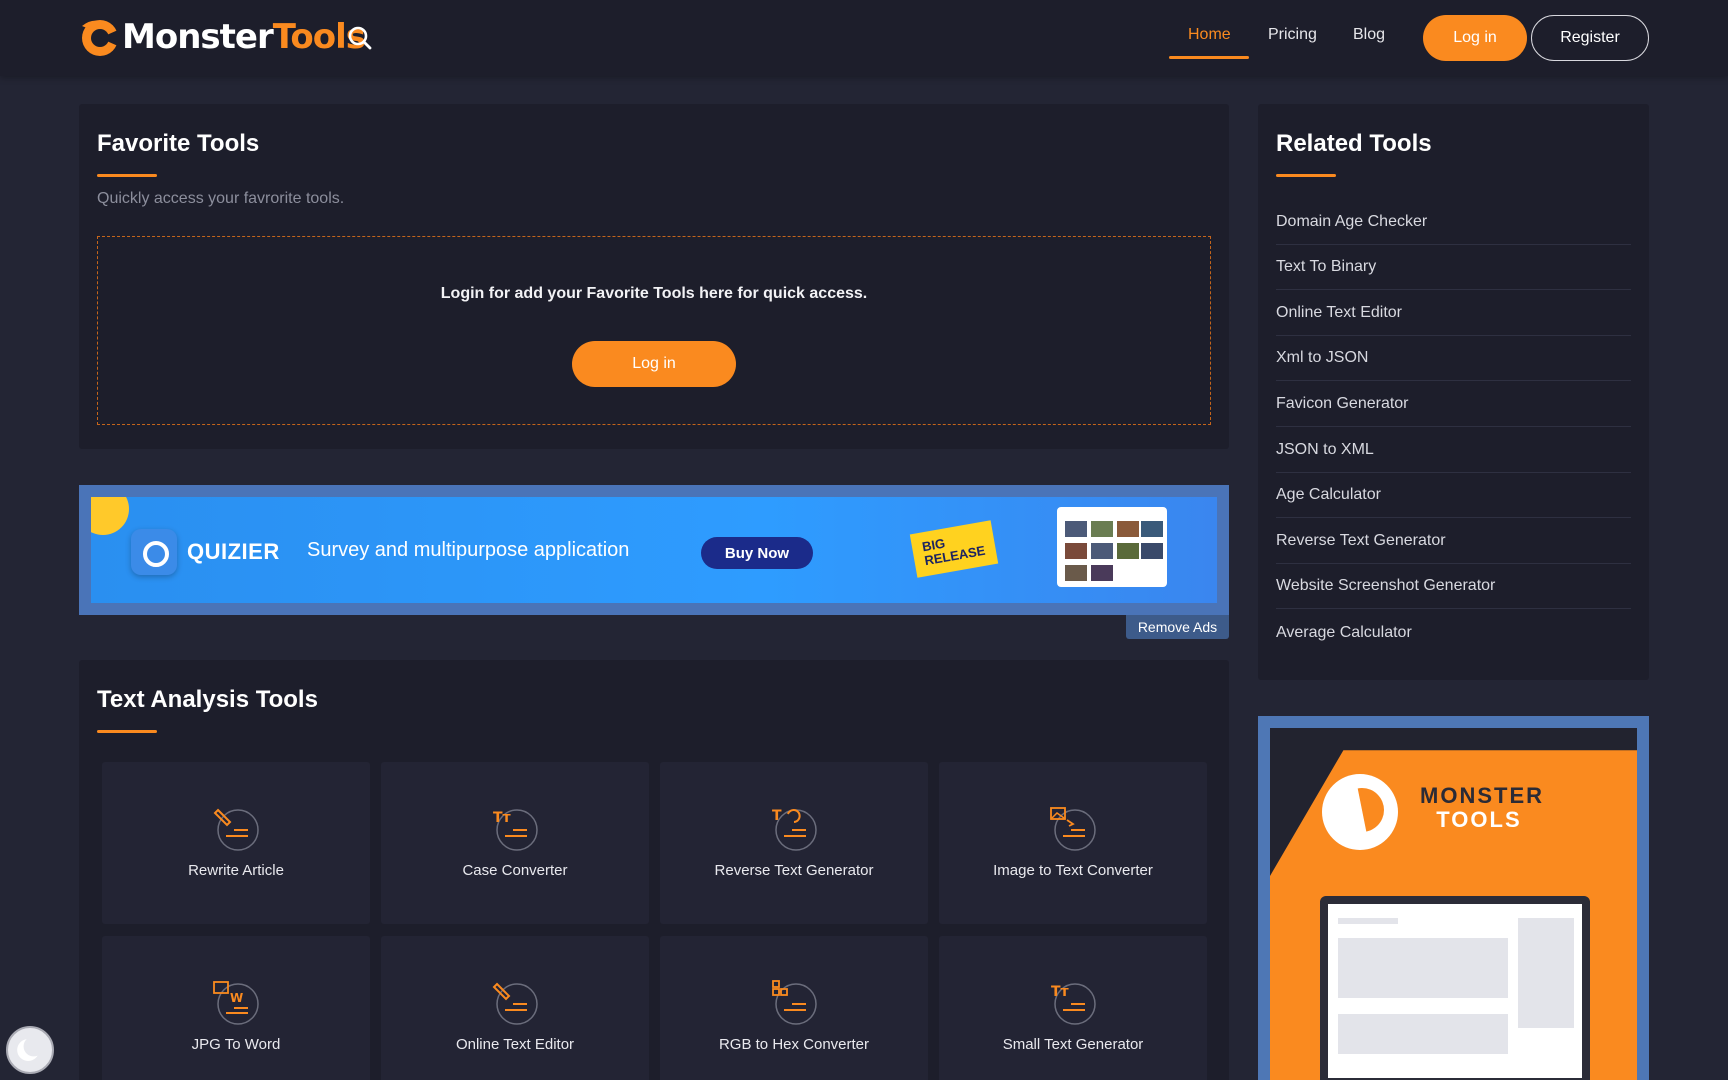 The height and width of the screenshot is (1080, 1728). What do you see at coordinates (1292, 35) in the screenshot?
I see `nav-pricing: Pricing` at bounding box center [1292, 35].